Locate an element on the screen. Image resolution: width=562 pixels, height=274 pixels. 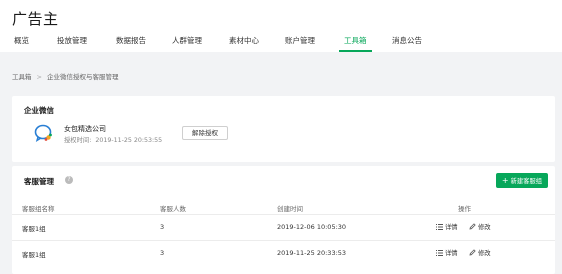
nav-item-assets: 素材中心 is located at coordinates (244, 43).